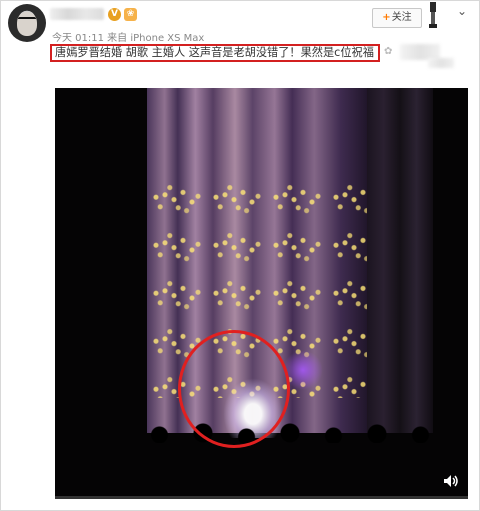 The height and width of the screenshot is (511, 480). I want to click on video-progress-bar, so click(261, 497).